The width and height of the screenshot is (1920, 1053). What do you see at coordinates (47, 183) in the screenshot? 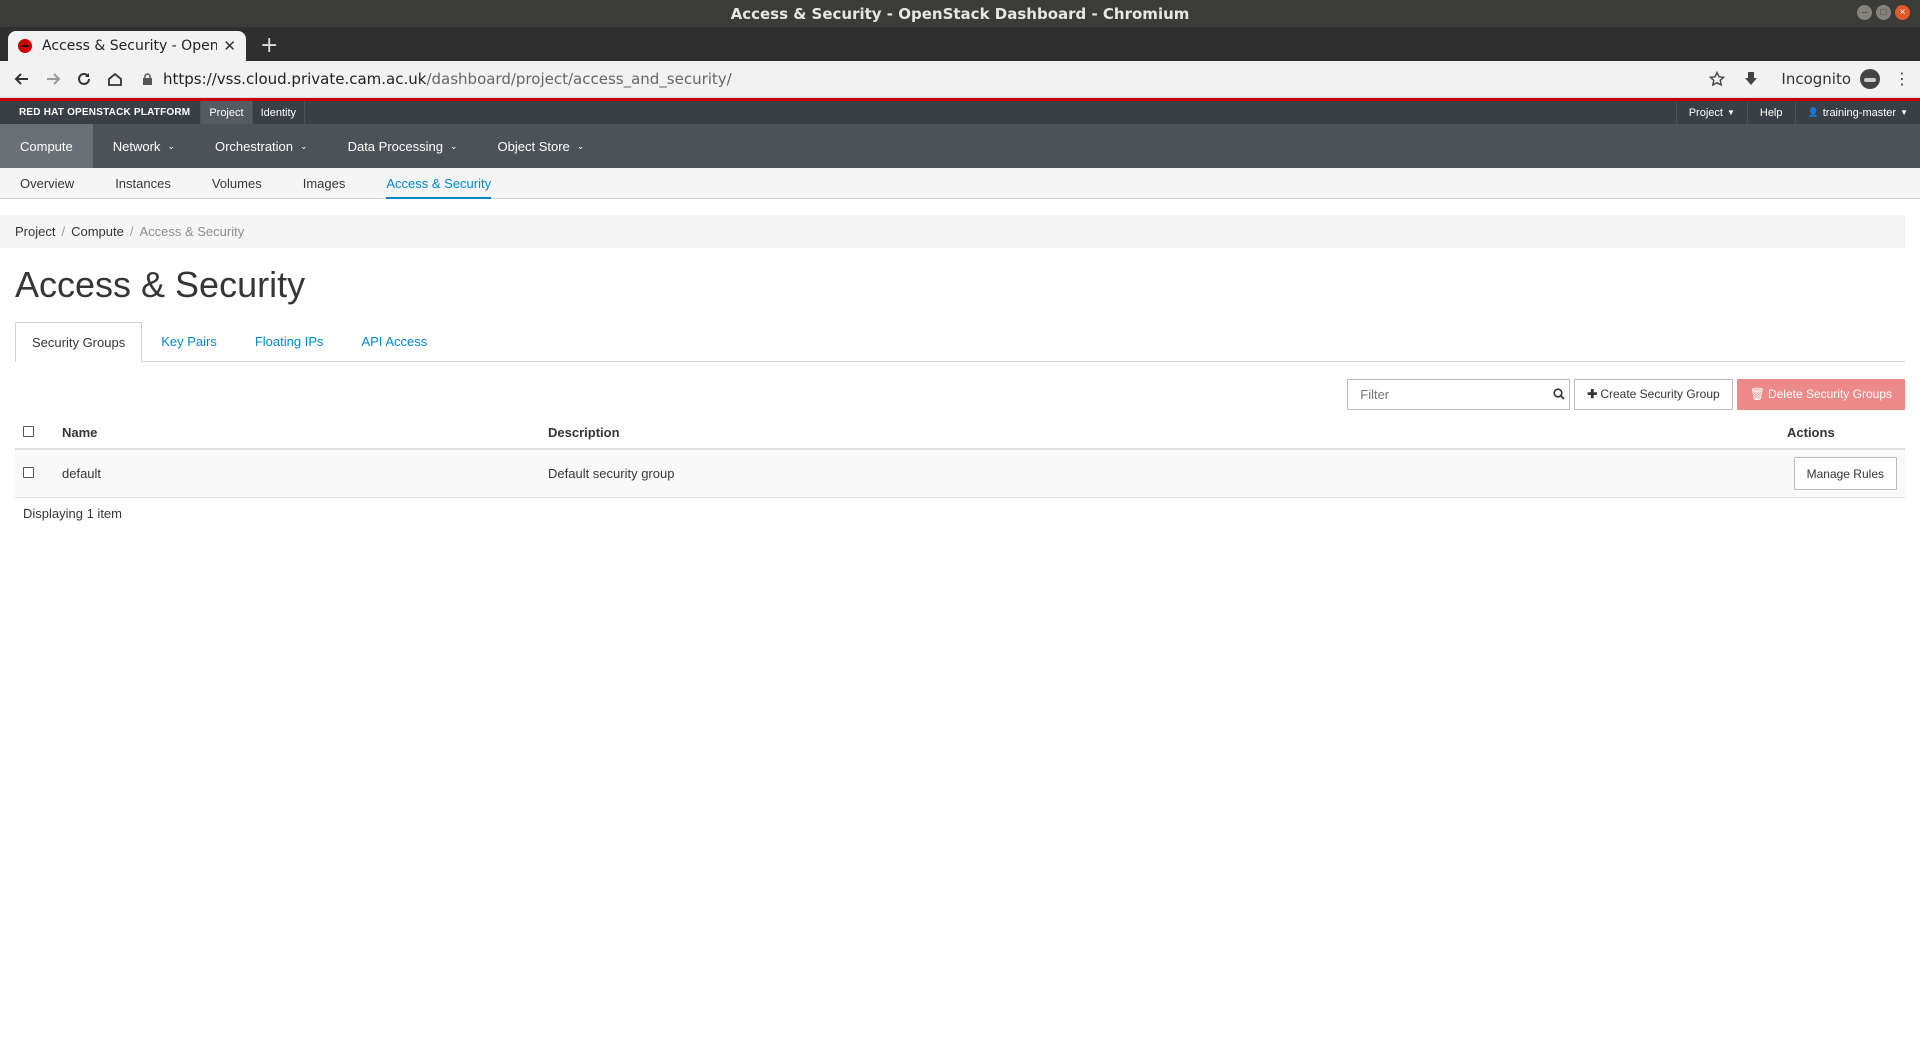
I see `subnav-overview: Overview` at bounding box center [47, 183].